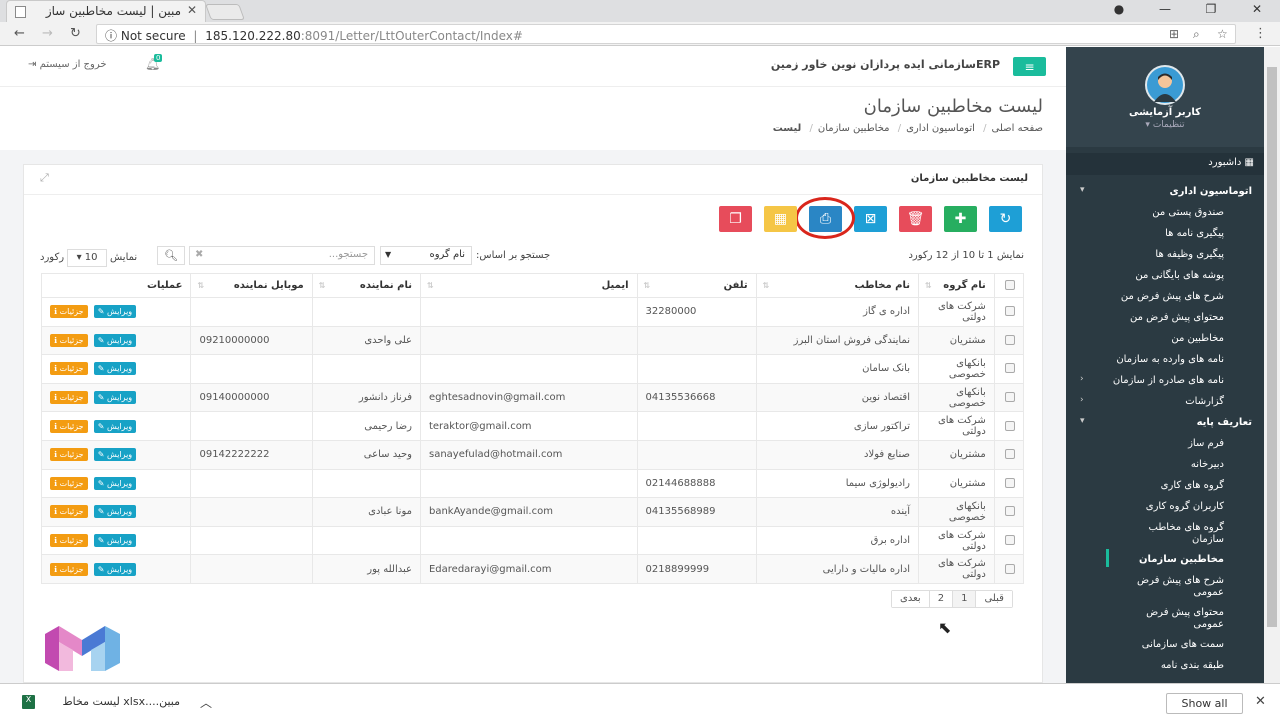 The height and width of the screenshot is (720, 1280). I want to click on breadcrumb-automation: اتوماسیون اداری, so click(940, 128).